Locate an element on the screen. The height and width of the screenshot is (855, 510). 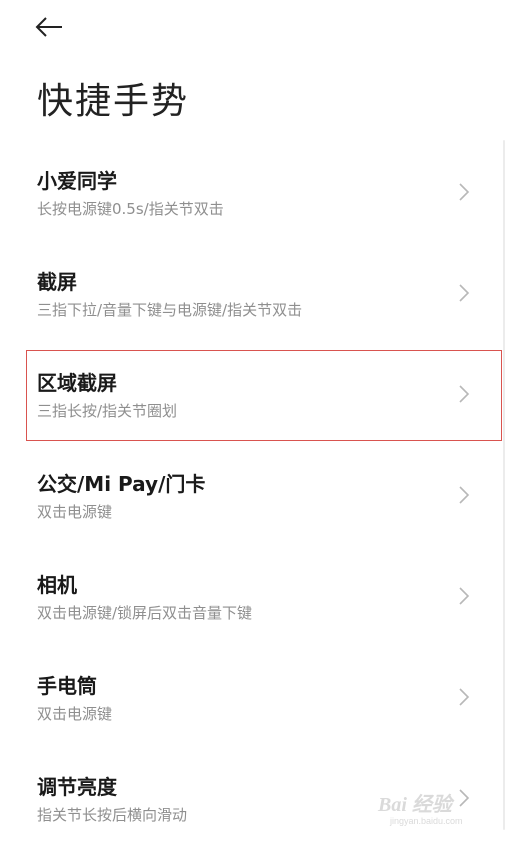
list-item-flashlight: 手电筒 双击电源键 is located at coordinates (255, 703).